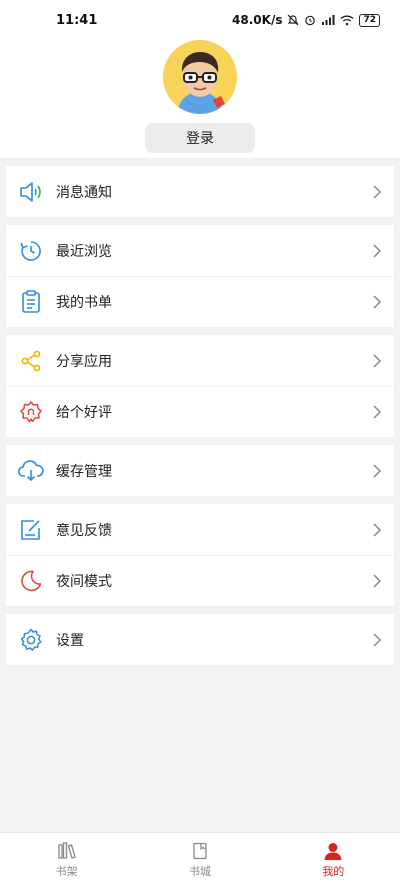 The width and height of the screenshot is (400, 888). I want to click on history-icon, so click(31, 251).